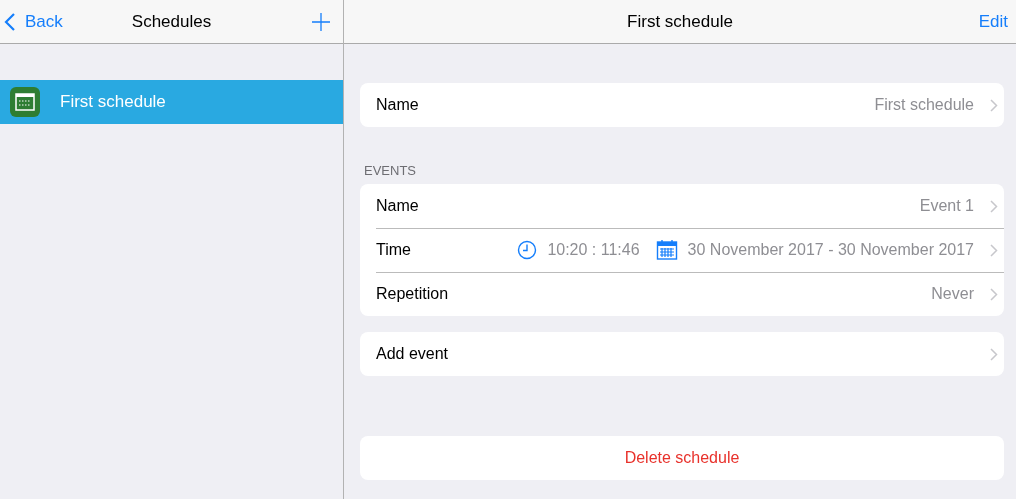 Image resolution: width=1016 pixels, height=499 pixels. What do you see at coordinates (682, 294) in the screenshot?
I see `event-row: Repetition Never` at bounding box center [682, 294].